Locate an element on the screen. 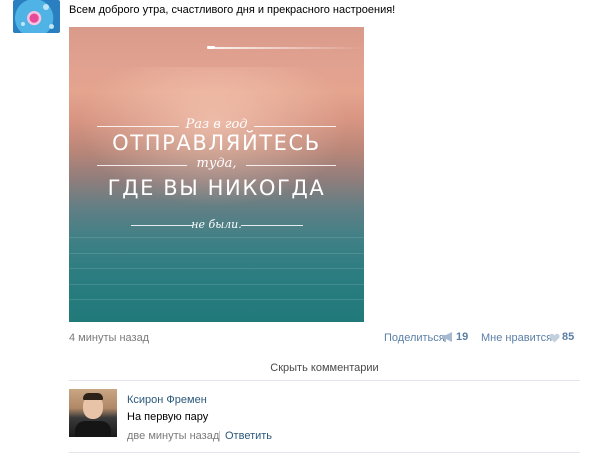  quote-line-1: Раз в год is located at coordinates (216, 124).